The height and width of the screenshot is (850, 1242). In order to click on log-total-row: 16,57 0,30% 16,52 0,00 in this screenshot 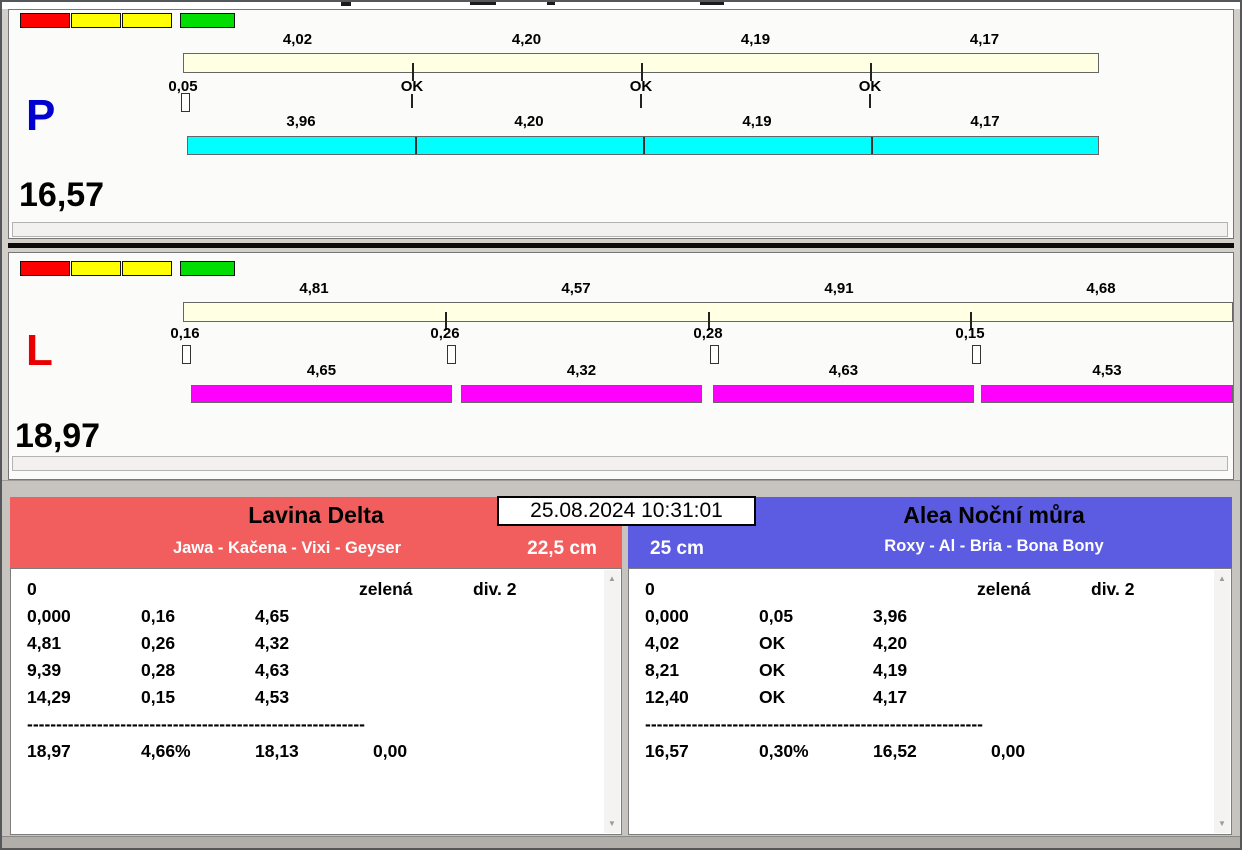, I will do `click(930, 754)`.